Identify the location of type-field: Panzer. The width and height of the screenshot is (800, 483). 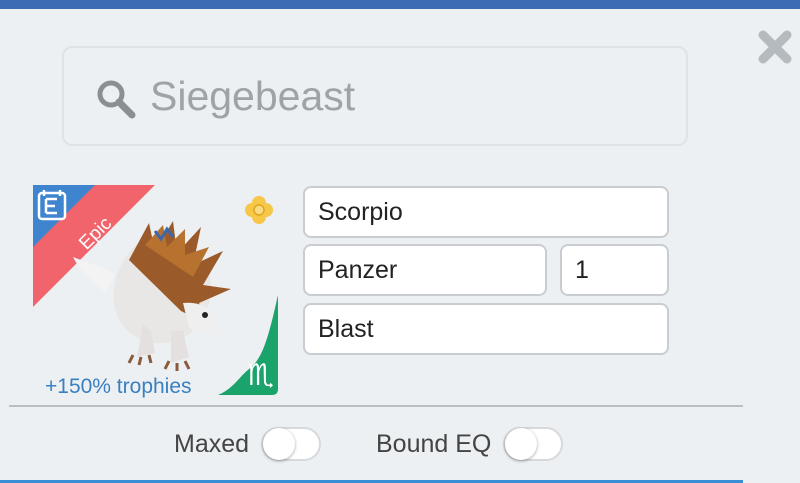
(425, 270).